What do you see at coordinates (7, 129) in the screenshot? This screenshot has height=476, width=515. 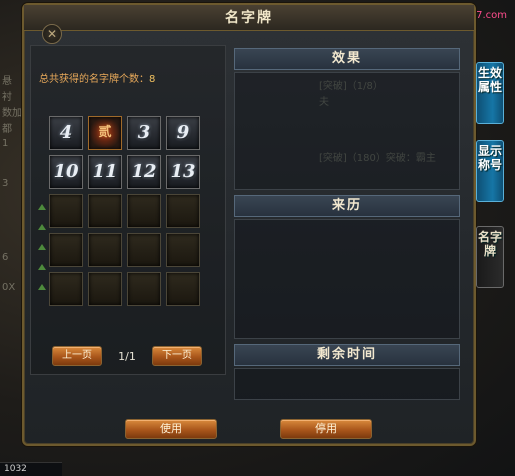 I see `background-text: 都` at bounding box center [7, 129].